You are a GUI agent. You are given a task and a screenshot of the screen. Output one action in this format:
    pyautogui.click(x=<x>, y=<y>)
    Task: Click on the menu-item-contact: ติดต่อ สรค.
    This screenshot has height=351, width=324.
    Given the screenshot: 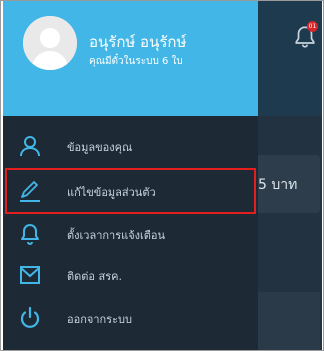 What is the action you would take?
    pyautogui.click(x=130, y=275)
    